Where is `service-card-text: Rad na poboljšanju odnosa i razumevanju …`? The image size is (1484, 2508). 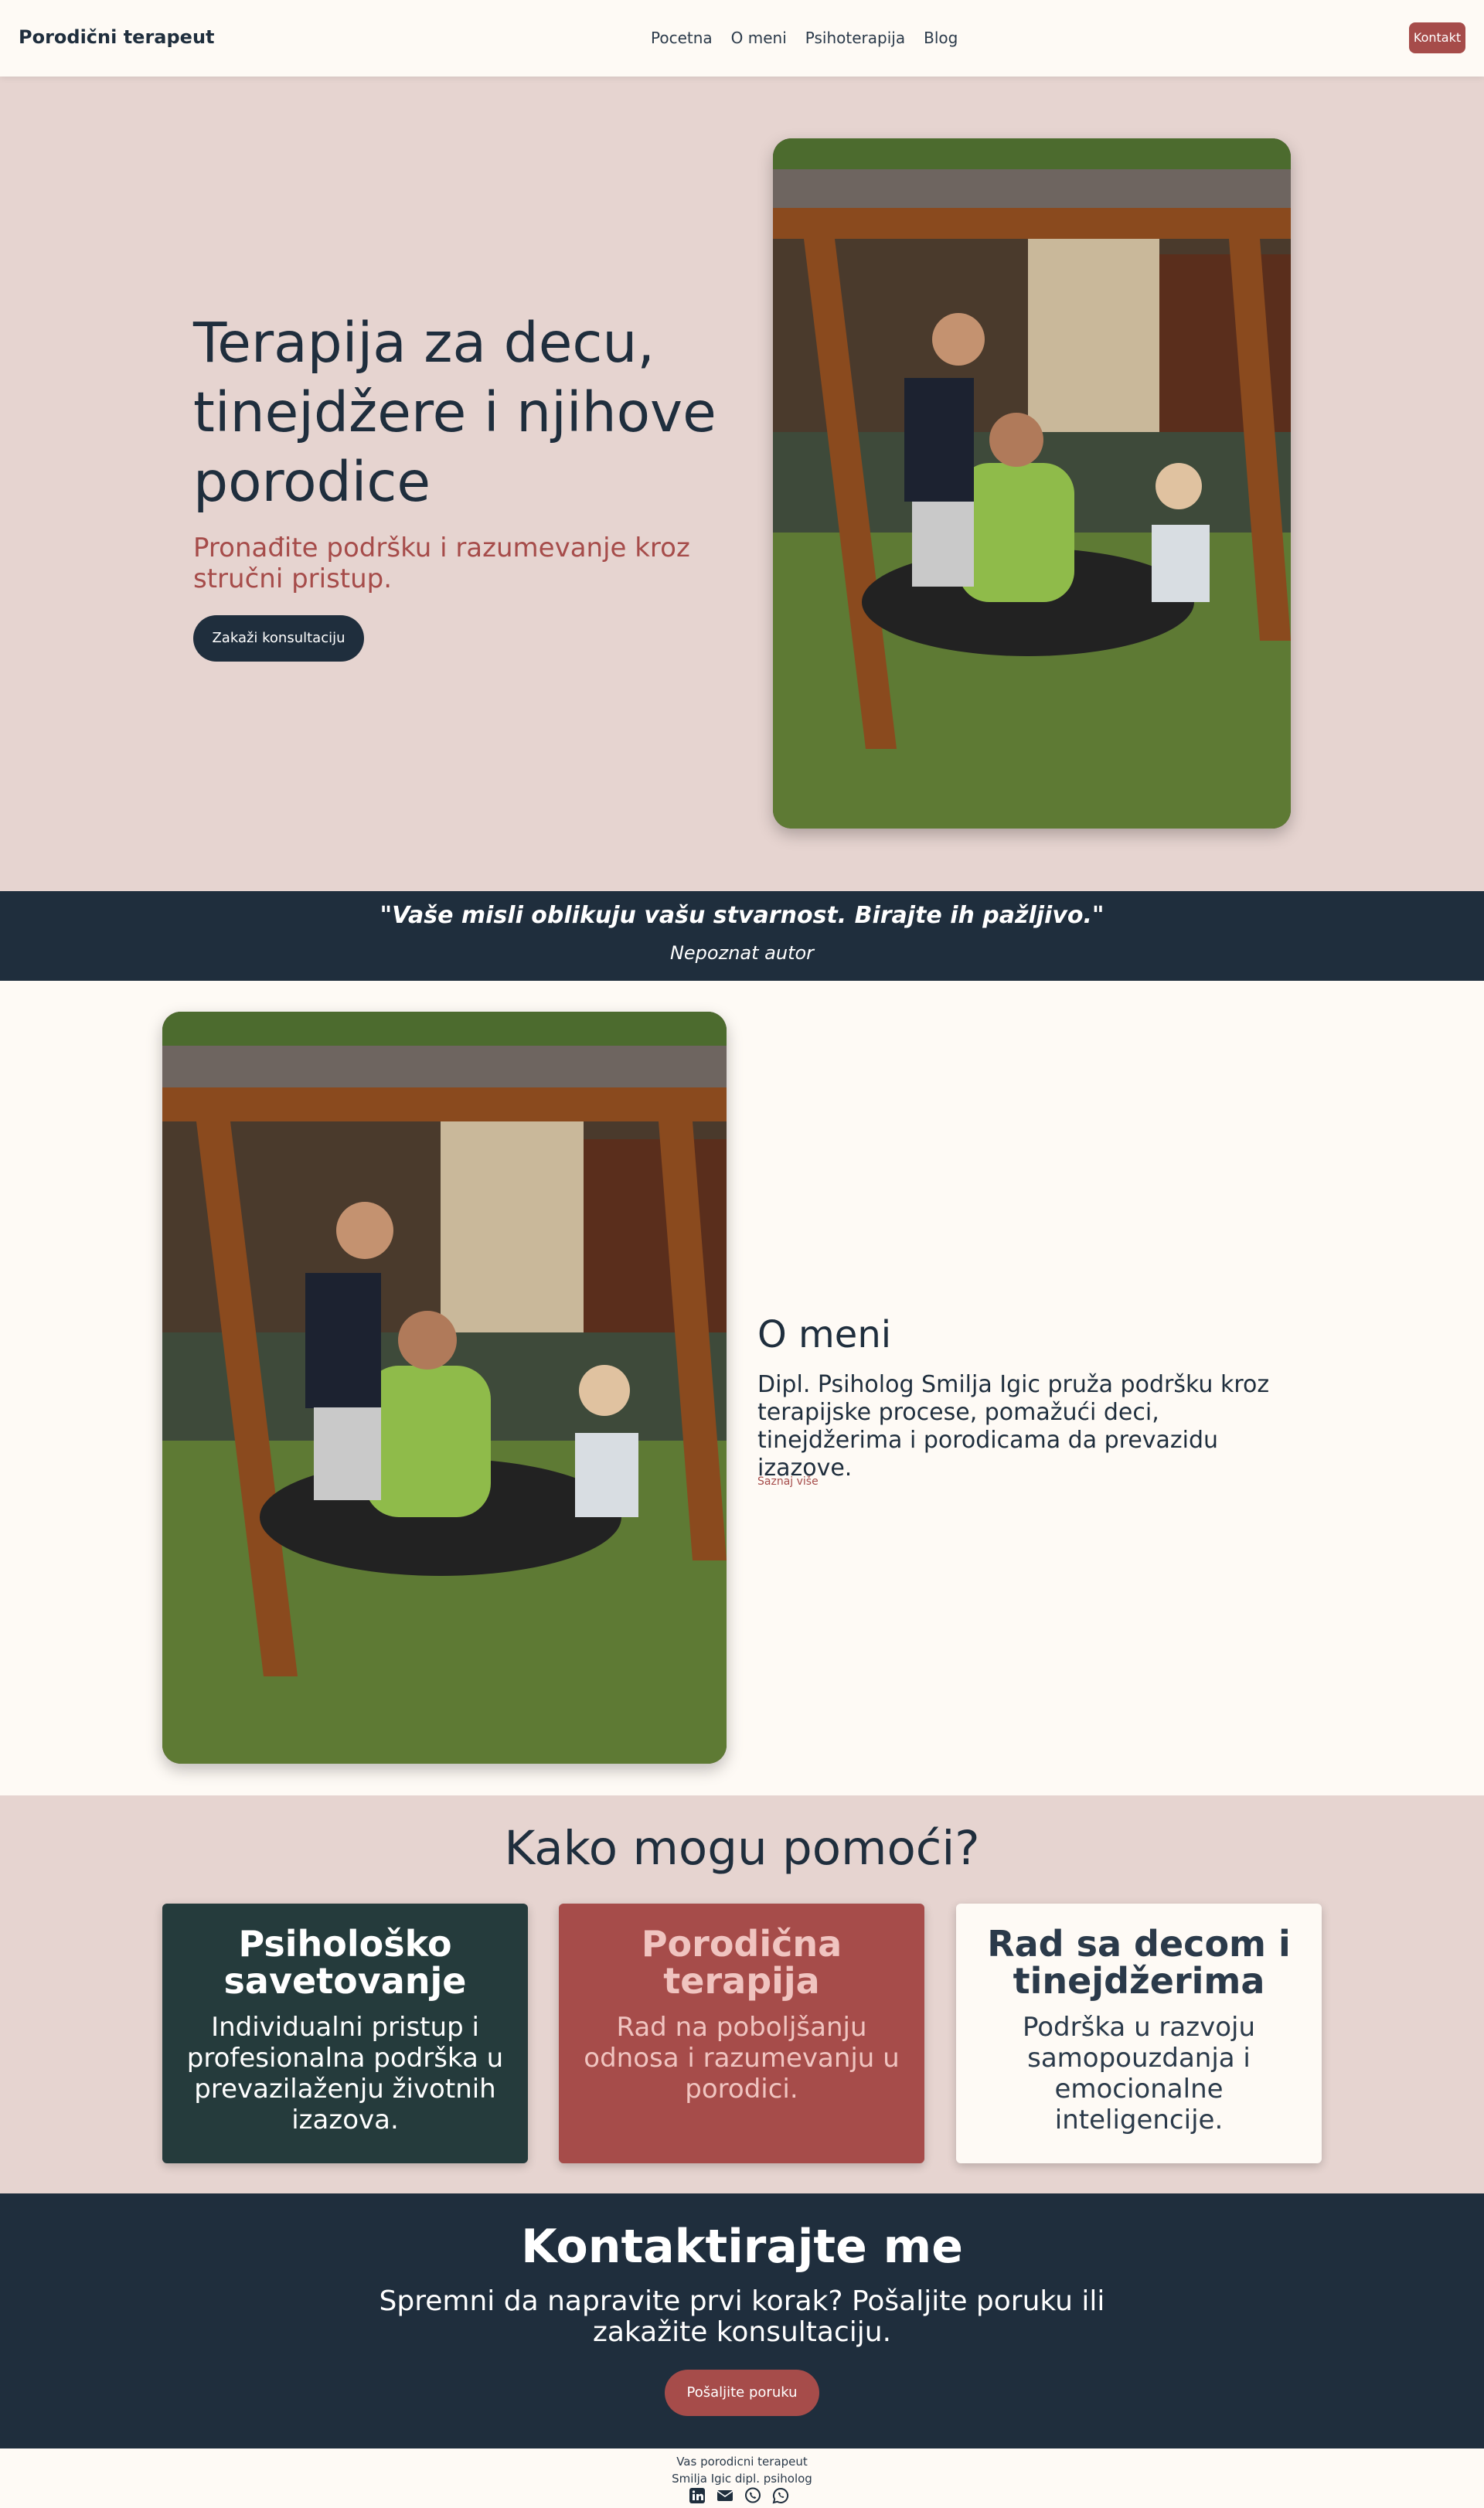
service-card-text: Rad na poboljšanju odnosa i razumevanju … is located at coordinates (742, 2058).